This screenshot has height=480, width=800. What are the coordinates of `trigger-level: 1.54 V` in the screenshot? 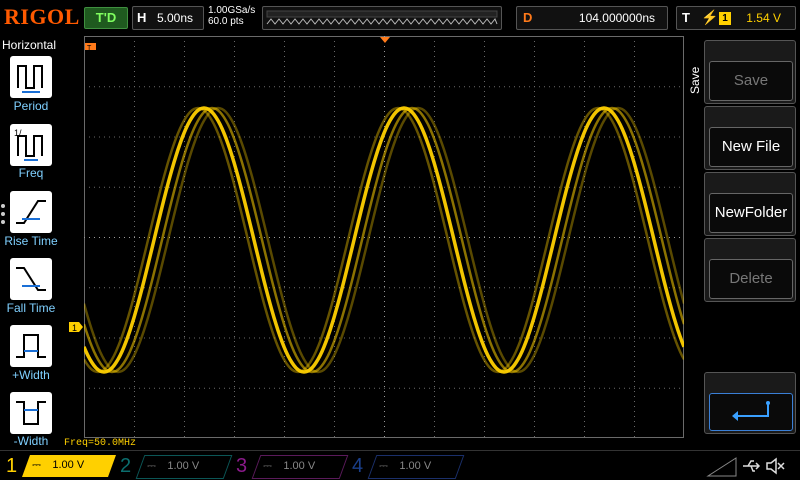 It's located at (763, 18).